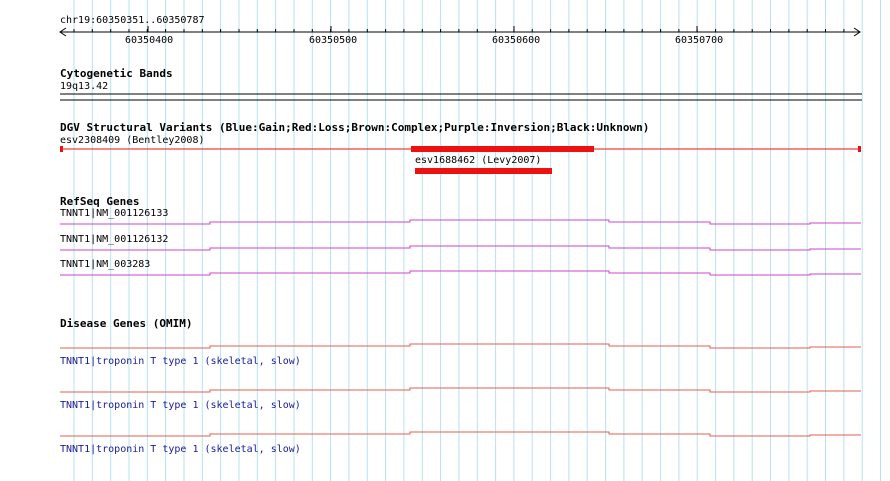  What do you see at coordinates (114, 214) in the screenshot?
I see `refseq-gene-label: TNNT1|NM_001126133` at bounding box center [114, 214].